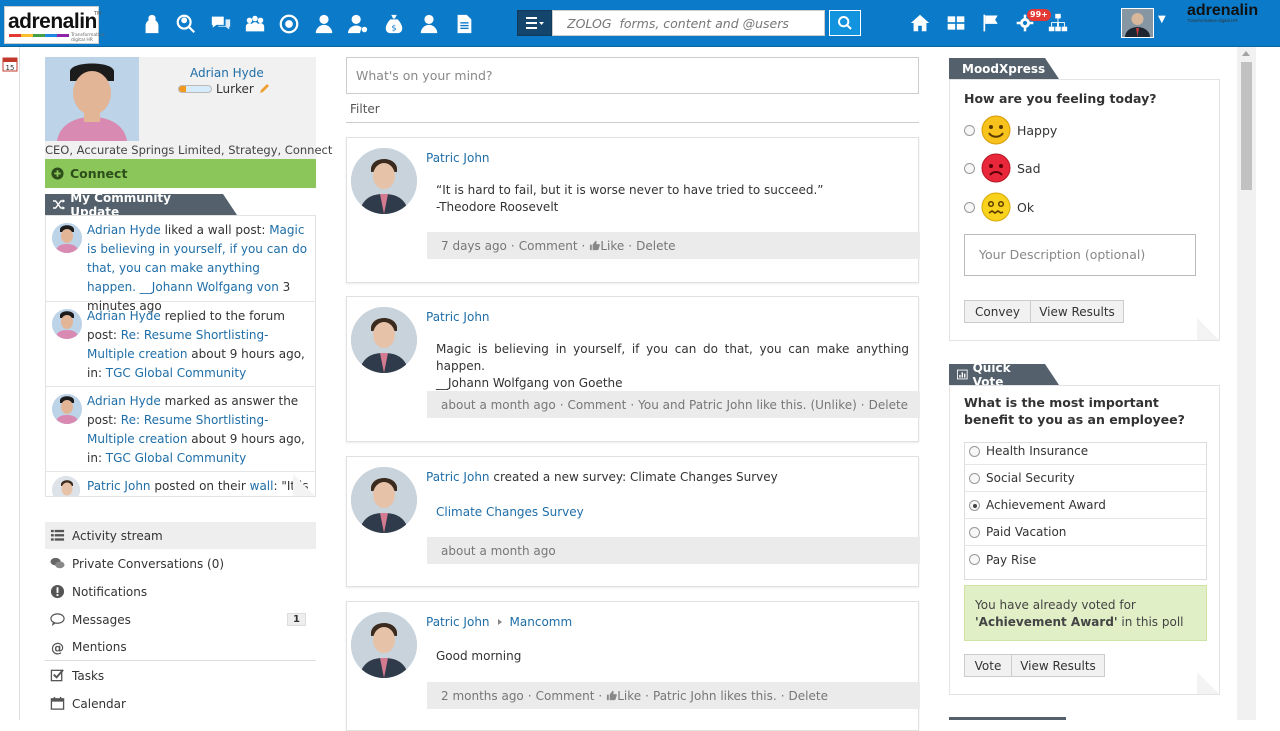  I want to click on money-bag-icon: $, so click(394, 24).